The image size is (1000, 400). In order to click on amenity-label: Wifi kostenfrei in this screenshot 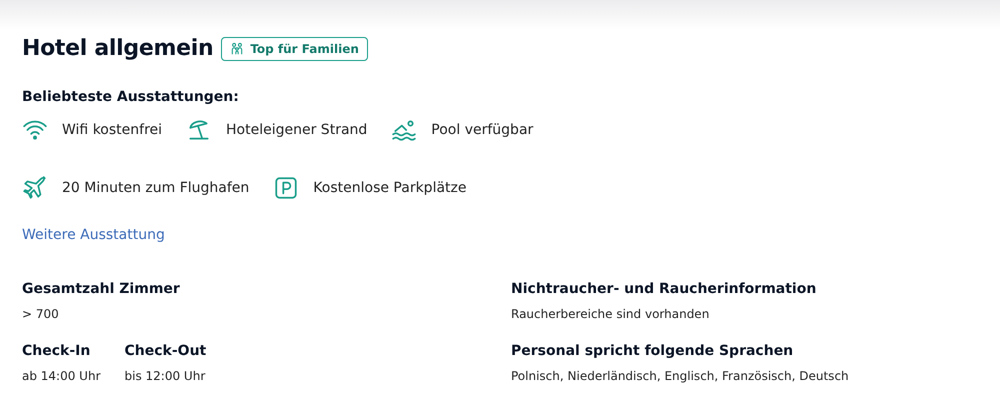, I will do `click(112, 130)`.